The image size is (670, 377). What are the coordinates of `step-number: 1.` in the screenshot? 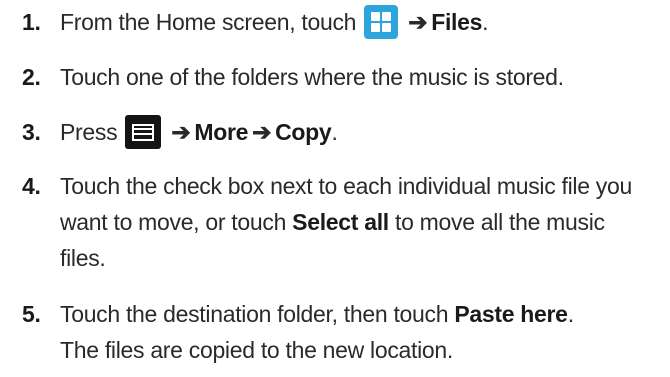 It's located at (31, 22).